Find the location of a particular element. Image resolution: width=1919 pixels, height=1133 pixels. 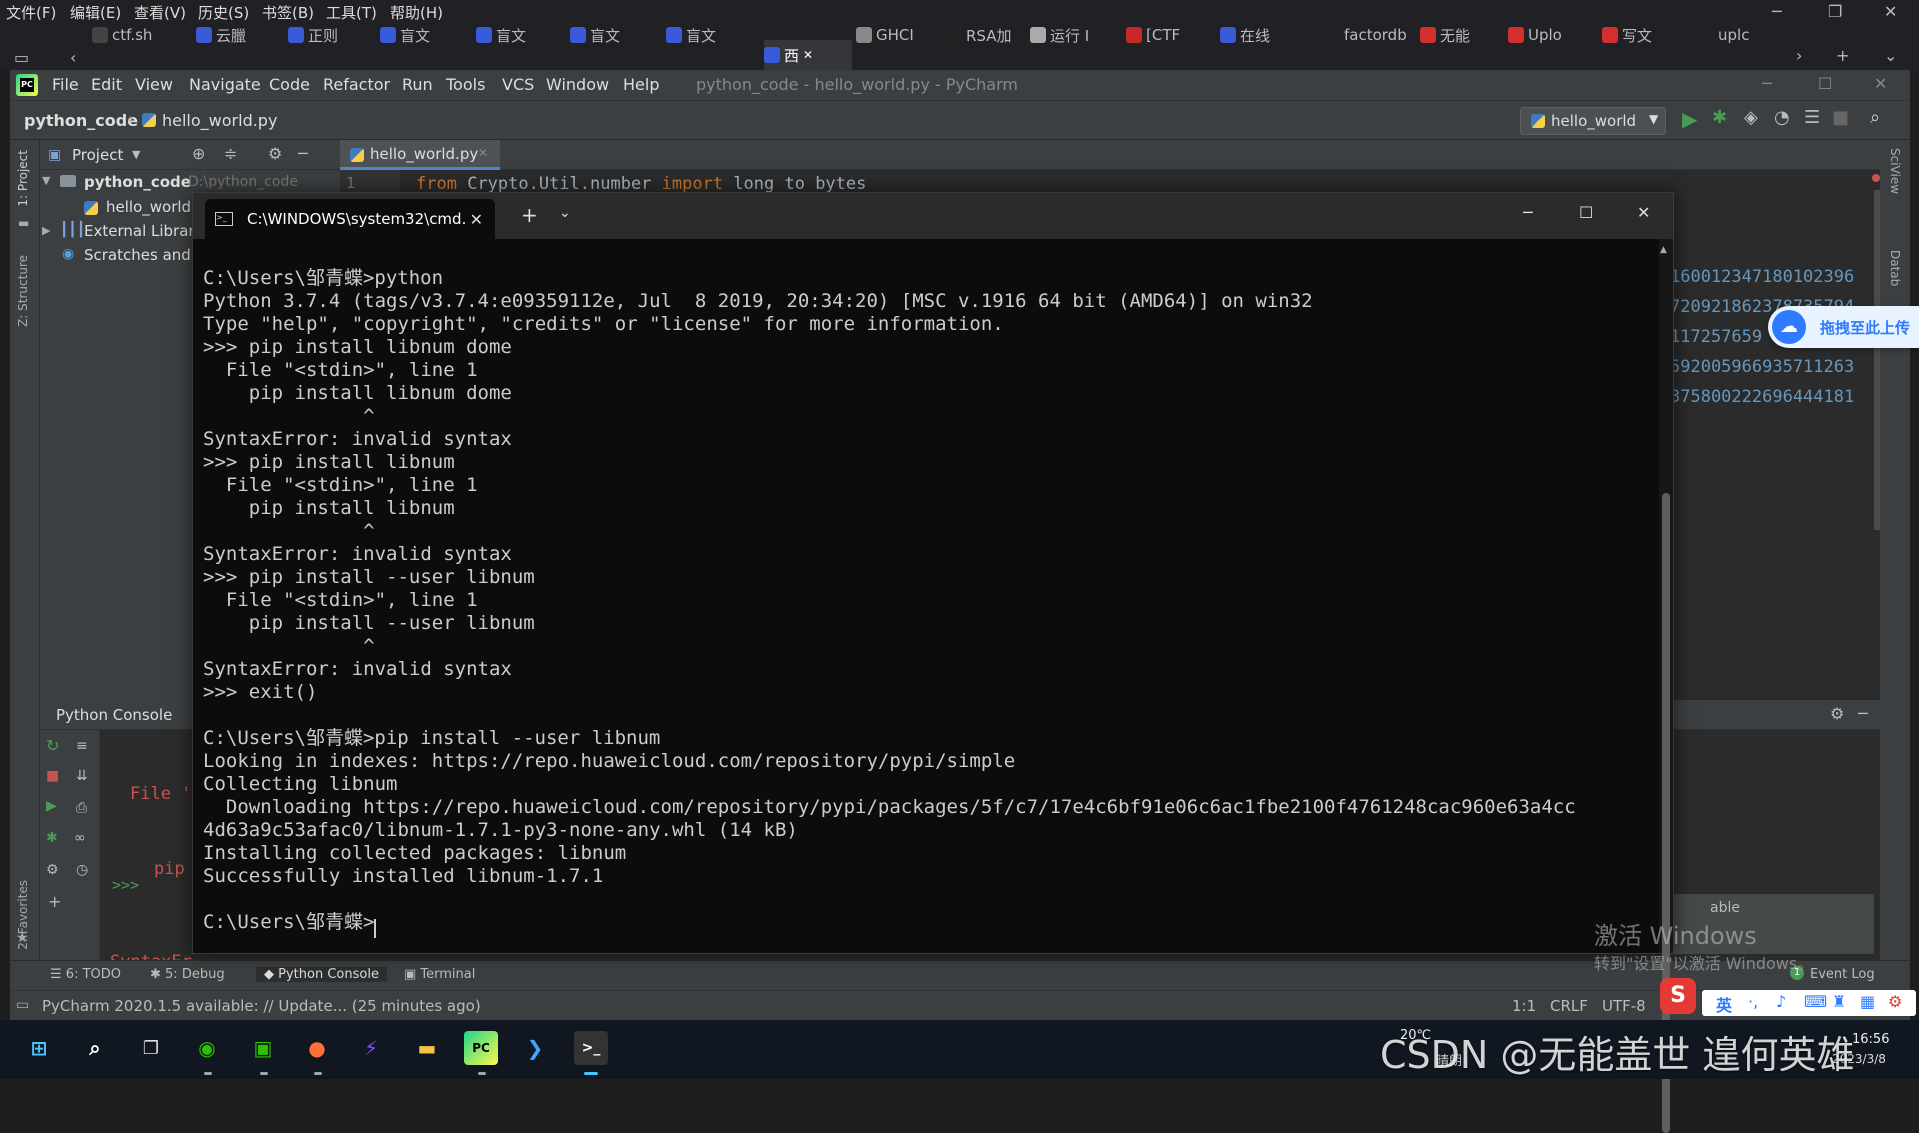

locate-file-icon: ⊕ is located at coordinates (198, 153).